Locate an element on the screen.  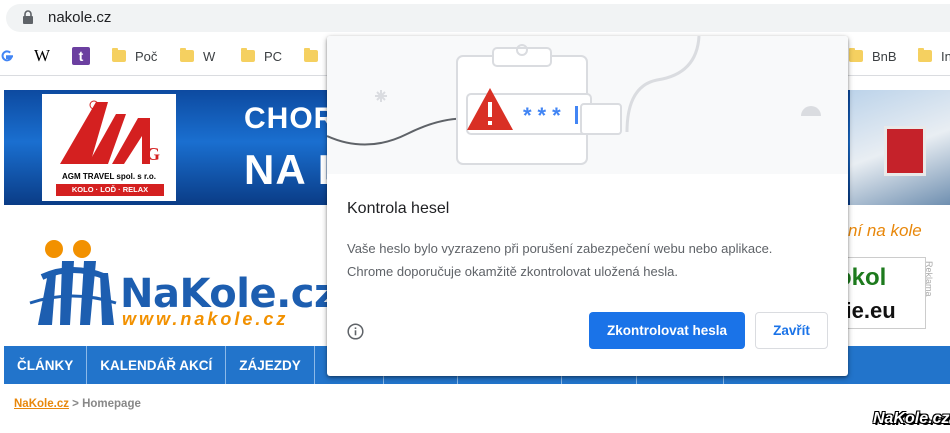
bookmark-wikipedia: W is located at coordinates (42, 56).